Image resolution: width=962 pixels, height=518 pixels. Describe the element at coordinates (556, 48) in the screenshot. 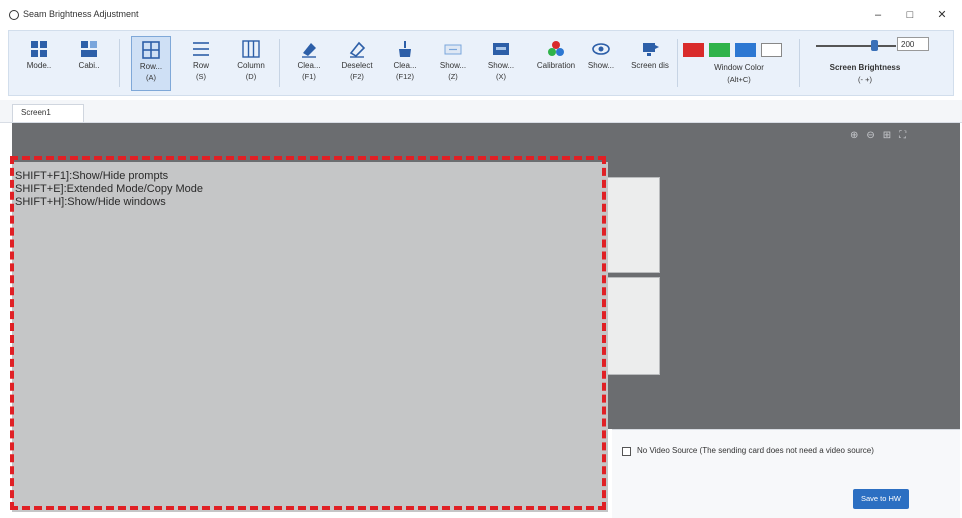

I see `calibration-icon` at that location.